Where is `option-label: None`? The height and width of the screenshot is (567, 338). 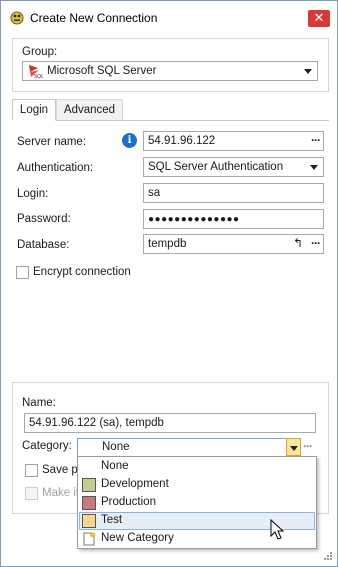 option-label: None is located at coordinates (115, 466).